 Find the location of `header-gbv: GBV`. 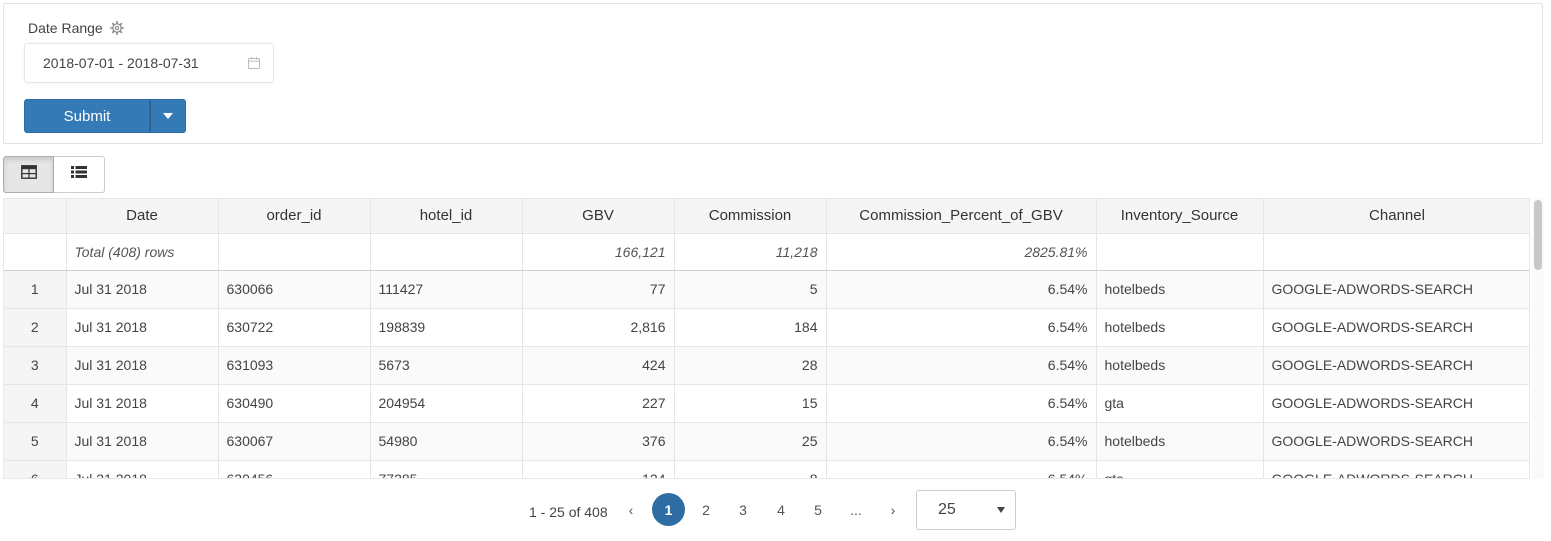

header-gbv: GBV is located at coordinates (598, 216).